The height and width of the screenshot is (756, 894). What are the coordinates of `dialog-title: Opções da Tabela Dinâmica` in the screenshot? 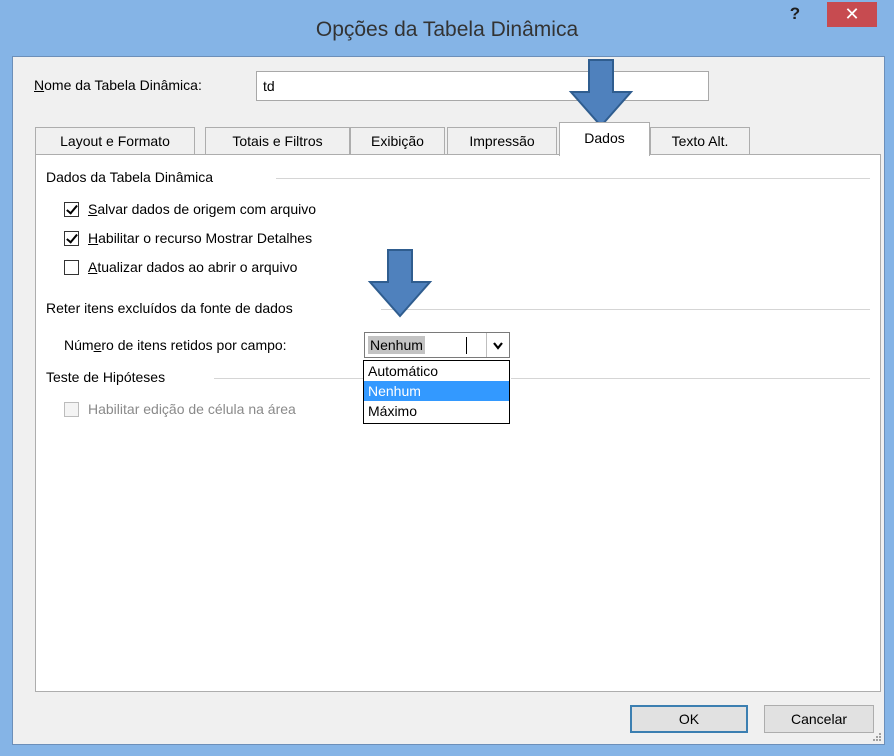 It's located at (447, 29).